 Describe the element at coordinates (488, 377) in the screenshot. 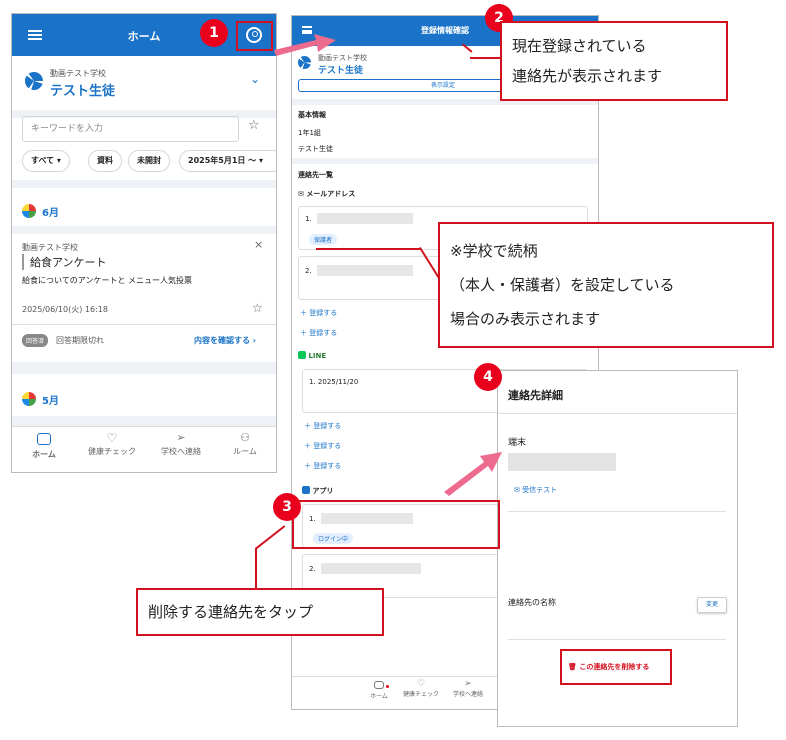

I see `step-badge-4: 4` at that location.